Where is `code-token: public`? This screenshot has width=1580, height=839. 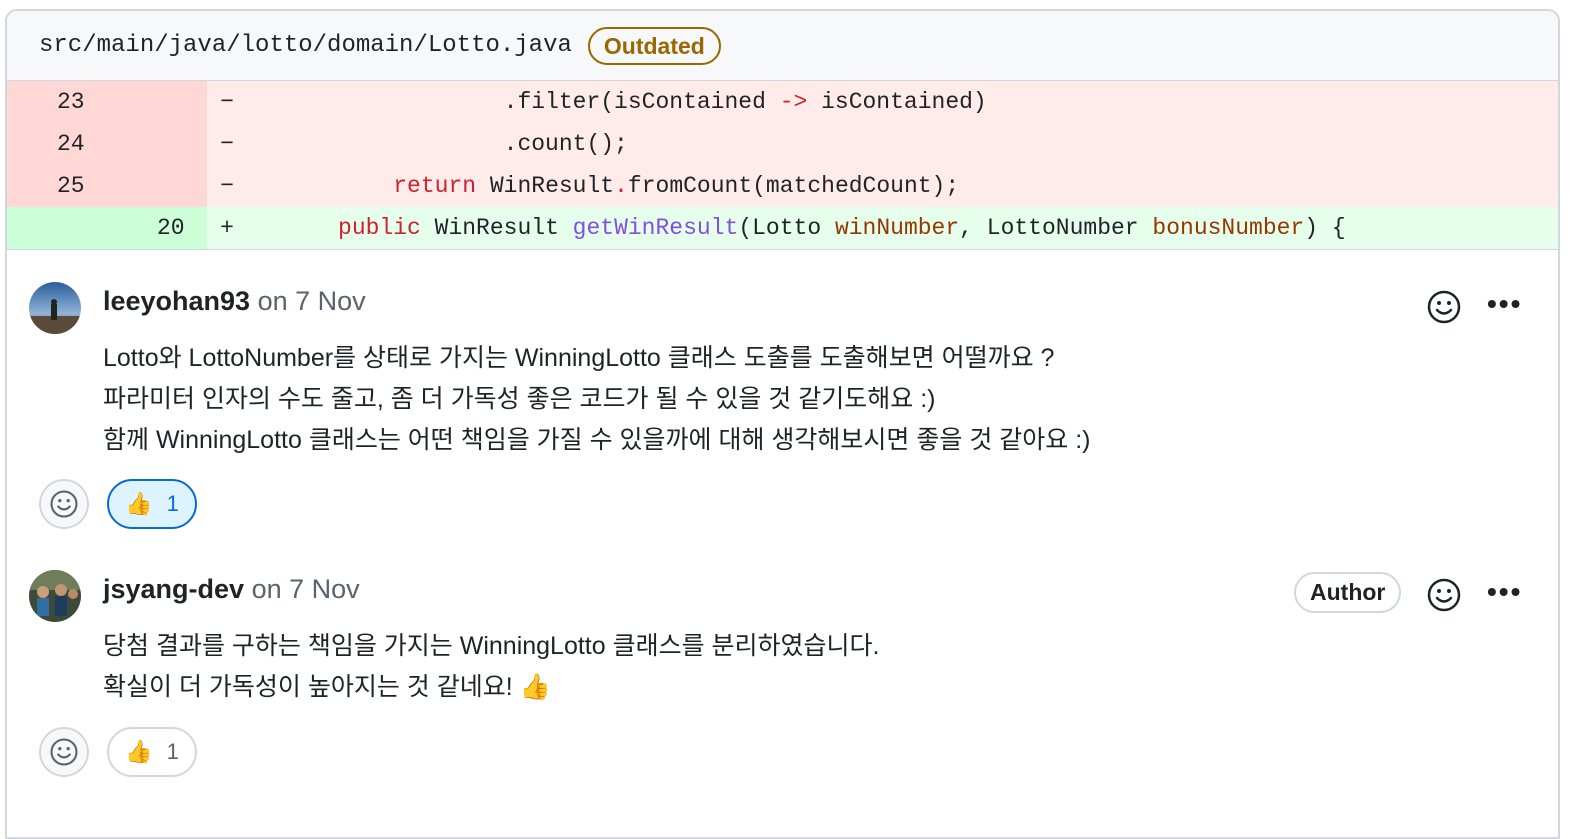
code-token: public is located at coordinates (379, 228).